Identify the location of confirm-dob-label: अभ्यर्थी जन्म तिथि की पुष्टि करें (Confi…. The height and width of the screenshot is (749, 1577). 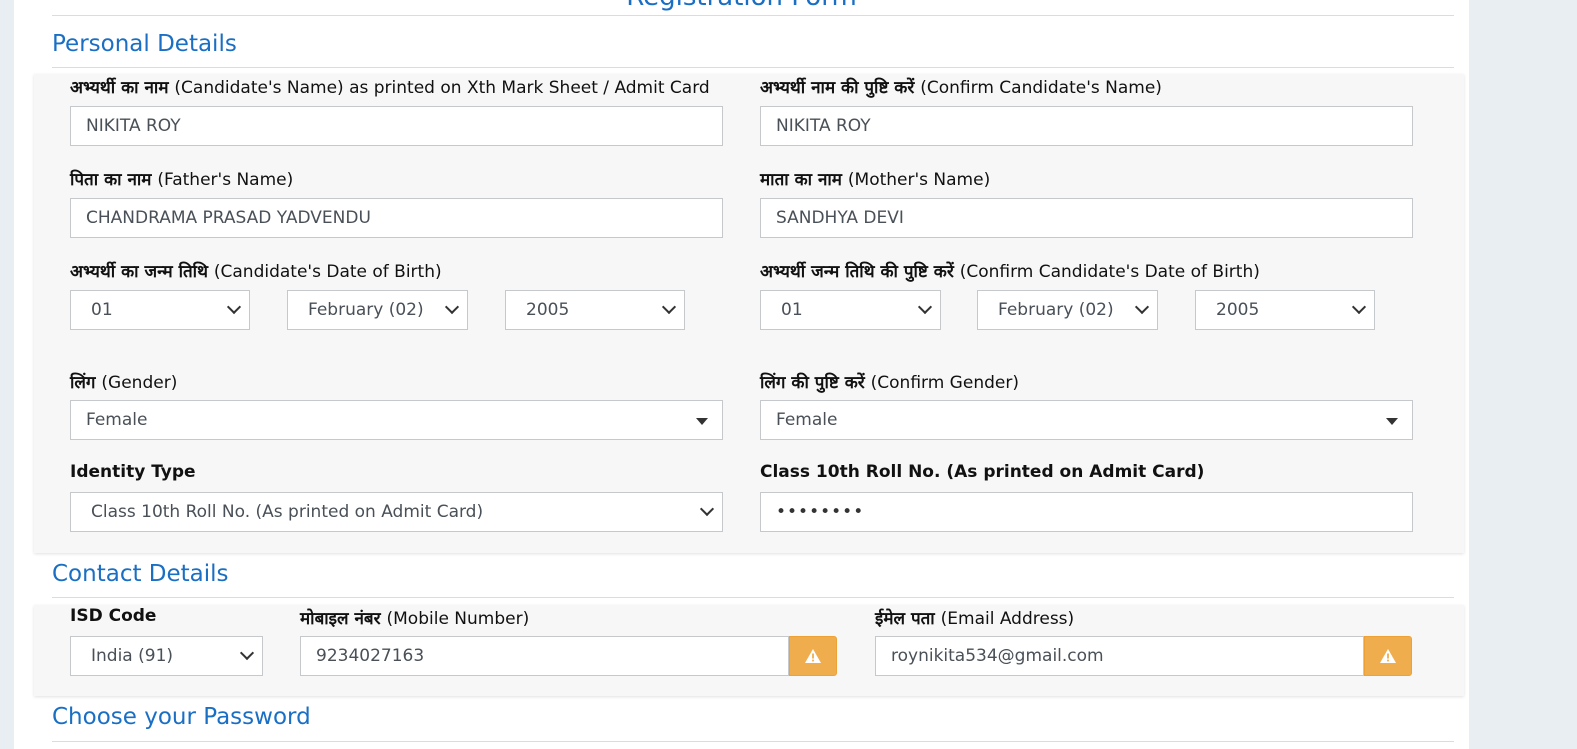
(1010, 272).